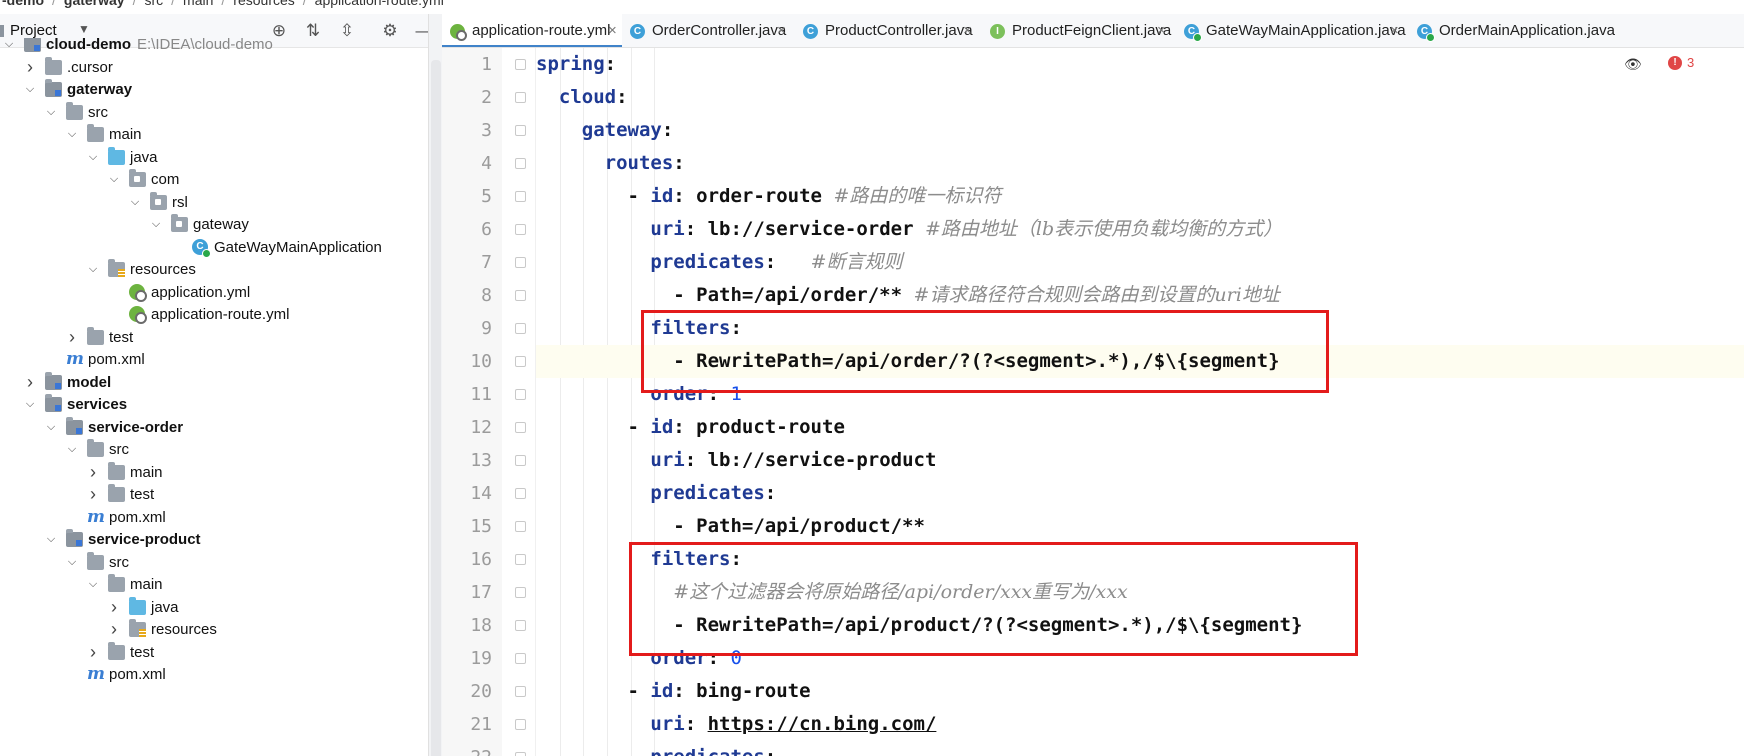  Describe the element at coordinates (214, 179) in the screenshot. I see `tree-row: ⌵ com` at that location.